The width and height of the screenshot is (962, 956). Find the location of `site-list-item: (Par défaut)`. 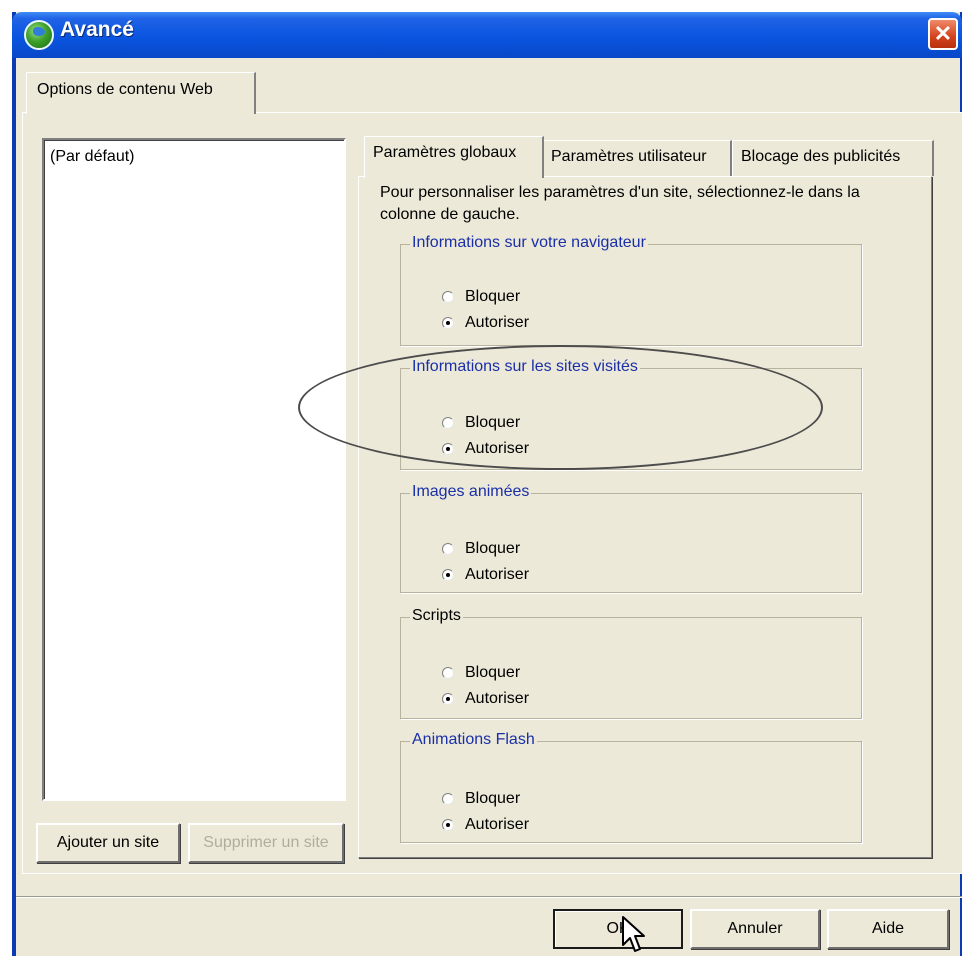

site-list-item: (Par défaut) is located at coordinates (194, 157).